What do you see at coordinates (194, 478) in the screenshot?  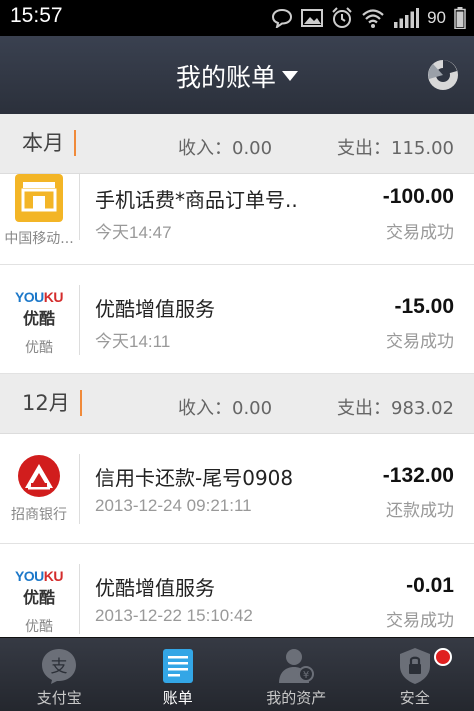 I see `transaction-title: 信用卡还款-尾号0908` at bounding box center [194, 478].